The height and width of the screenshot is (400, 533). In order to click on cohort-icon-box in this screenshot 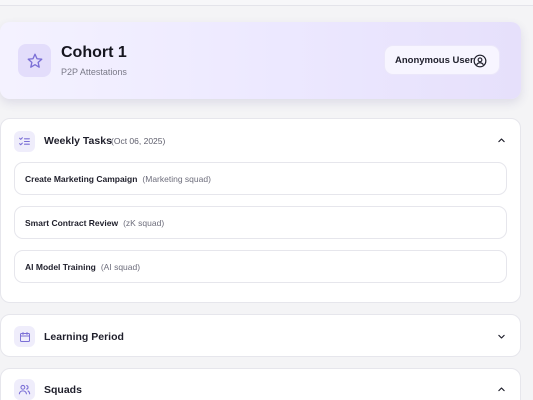, I will do `click(34, 60)`.